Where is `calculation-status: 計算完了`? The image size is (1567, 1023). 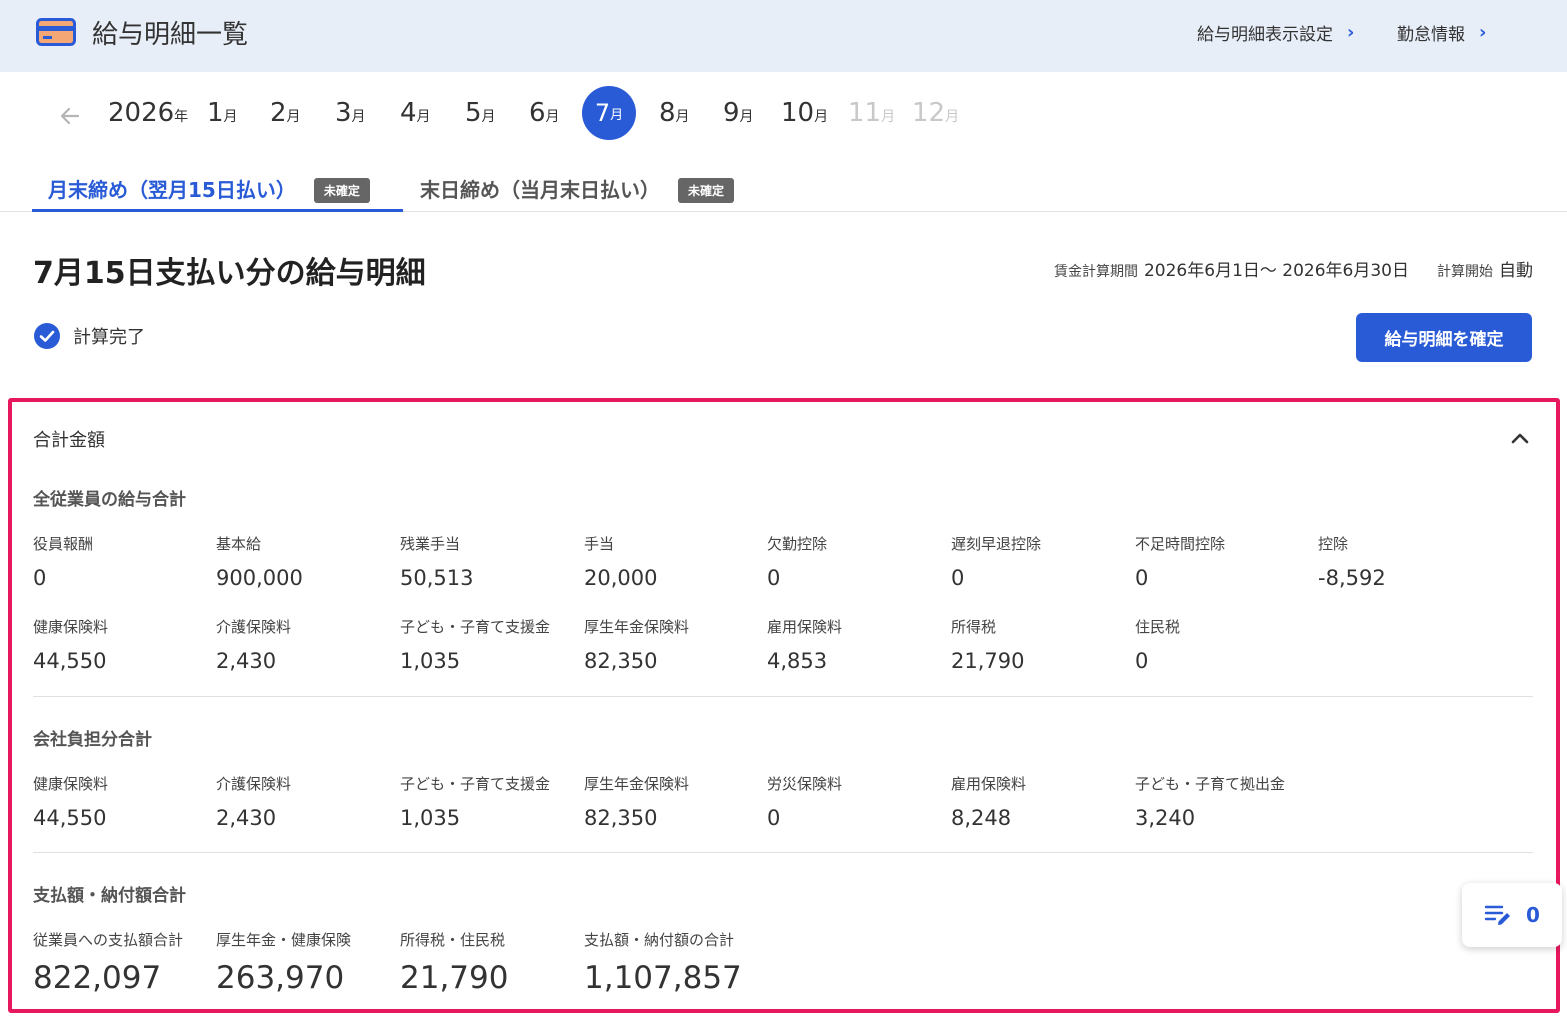 calculation-status: 計算完了 is located at coordinates (89, 336).